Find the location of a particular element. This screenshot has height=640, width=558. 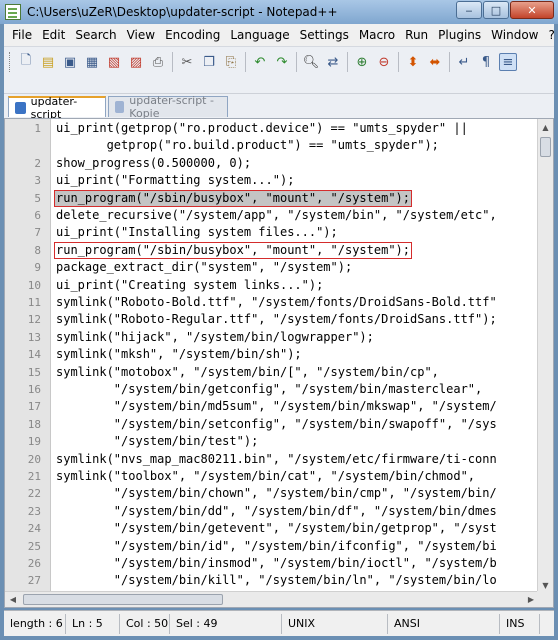

zoom-in-icon: ⊕ is located at coordinates (362, 62).